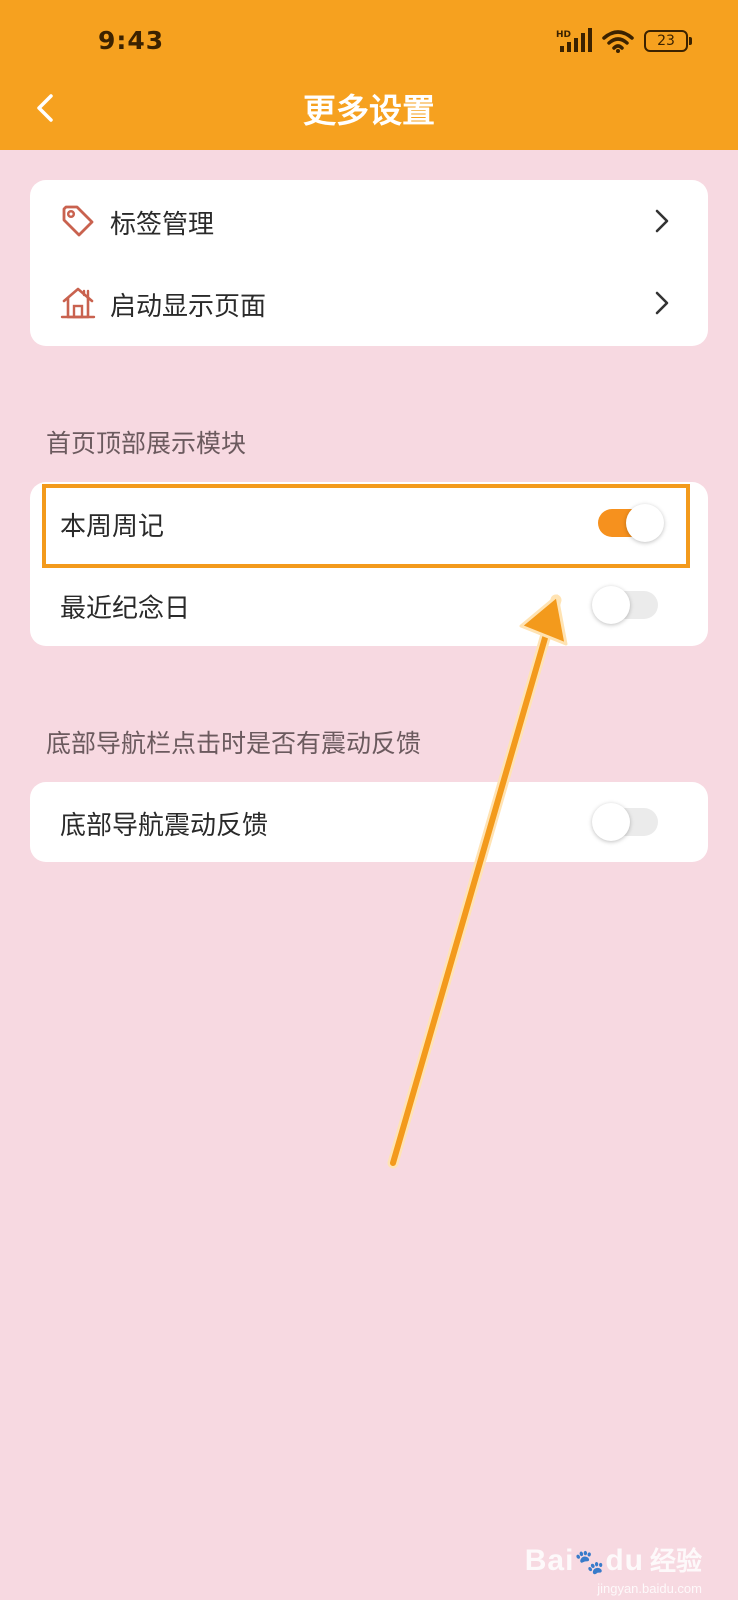 The image size is (738, 1600). Describe the element at coordinates (369, 110) in the screenshot. I see `page-title: 更多设置` at that location.